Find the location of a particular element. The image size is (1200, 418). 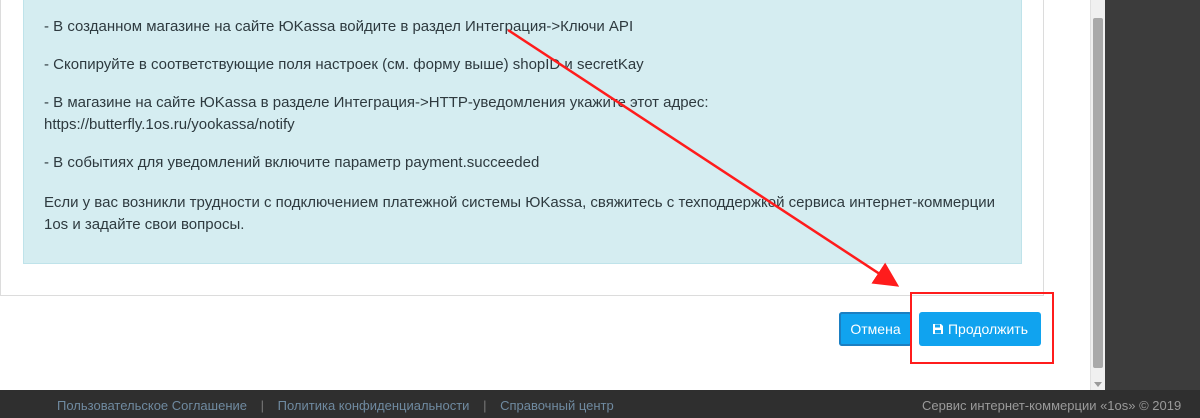

footer-link-agreement: Пользовательское Соглашение is located at coordinates (152, 405).